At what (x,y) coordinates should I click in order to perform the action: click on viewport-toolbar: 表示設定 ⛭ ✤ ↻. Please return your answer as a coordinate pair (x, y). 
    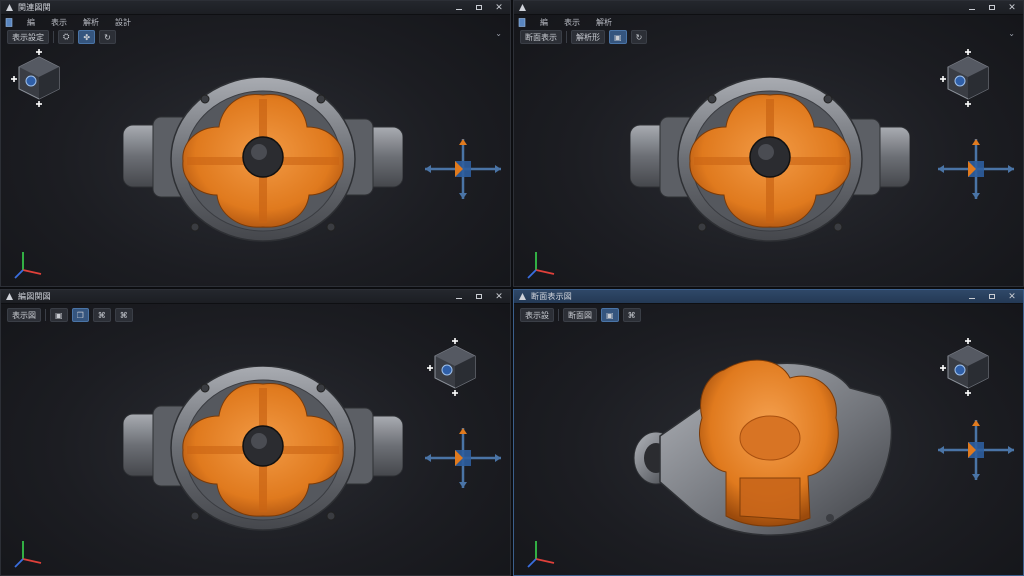
    Looking at the image, I should click on (61, 37).